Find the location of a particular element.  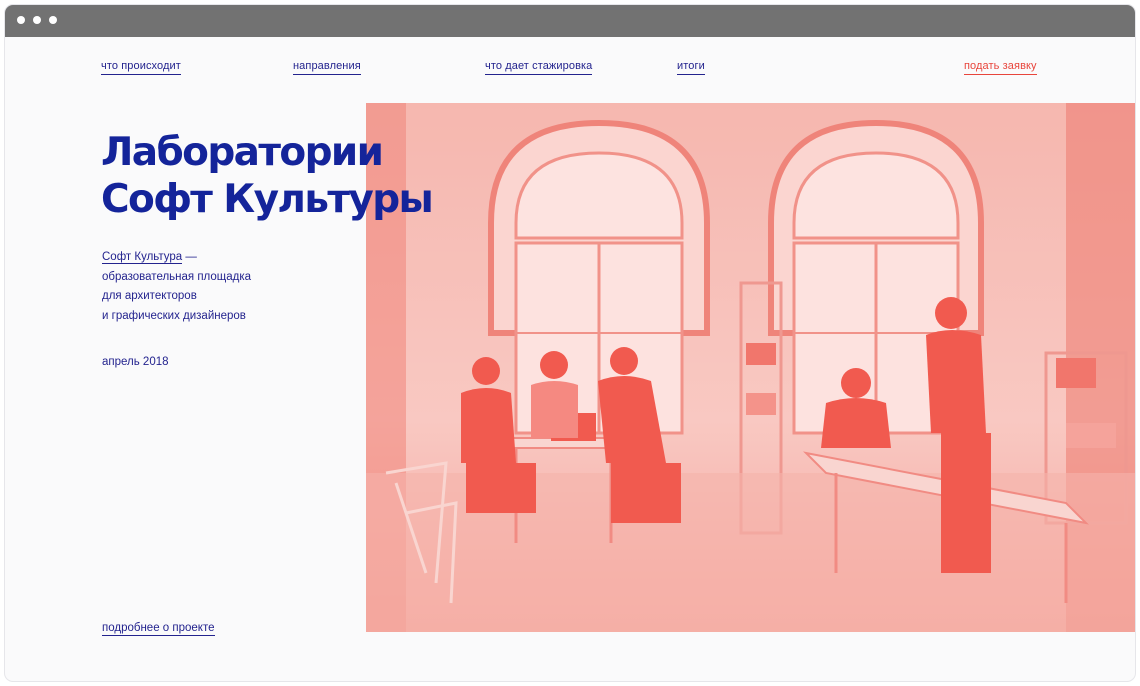

nav-link-results: итоги is located at coordinates (691, 67).